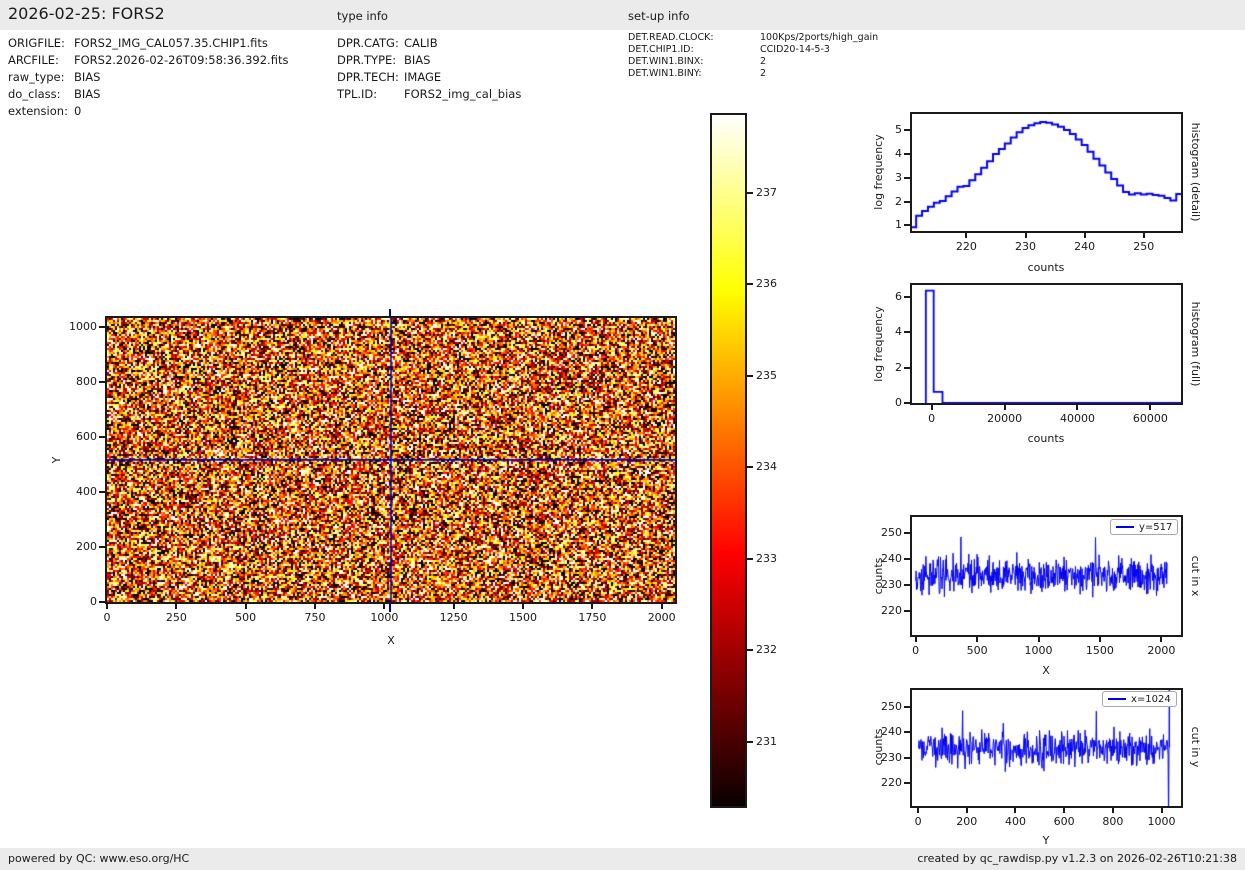 The image size is (1245, 870). What do you see at coordinates (1156, 527) in the screenshot?
I see `cut-in-x-legend-label: y=517` at bounding box center [1156, 527].